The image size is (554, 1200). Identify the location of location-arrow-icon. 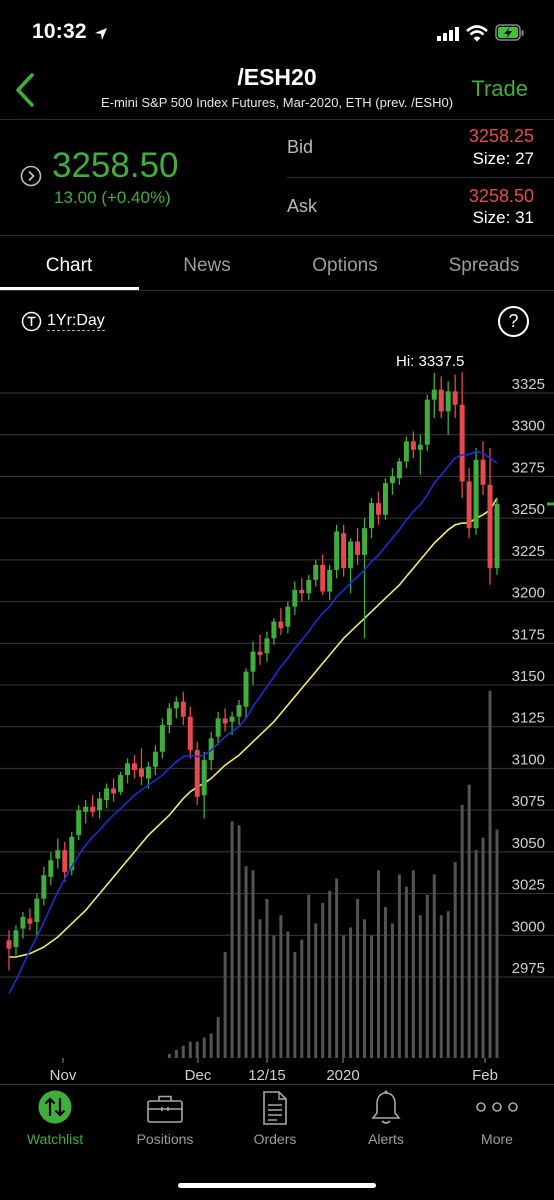
(101, 34).